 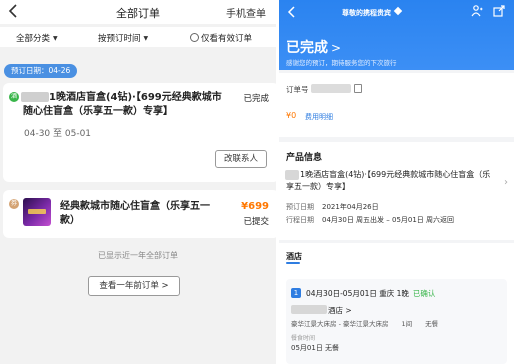 I want to click on diamond-icon, so click(x=398, y=11).